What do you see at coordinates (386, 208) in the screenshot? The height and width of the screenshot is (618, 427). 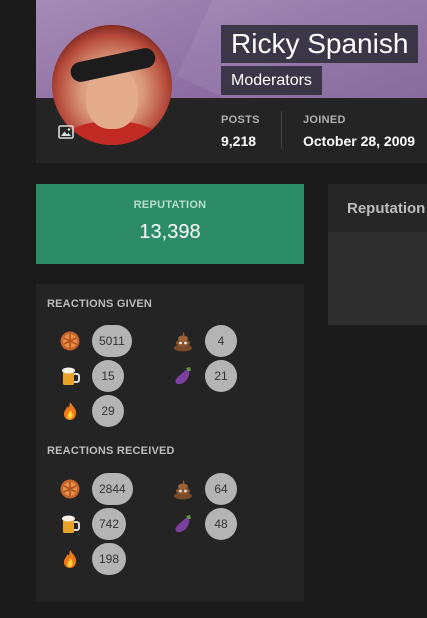 I see `reputation-panel-title: Reputation` at bounding box center [386, 208].